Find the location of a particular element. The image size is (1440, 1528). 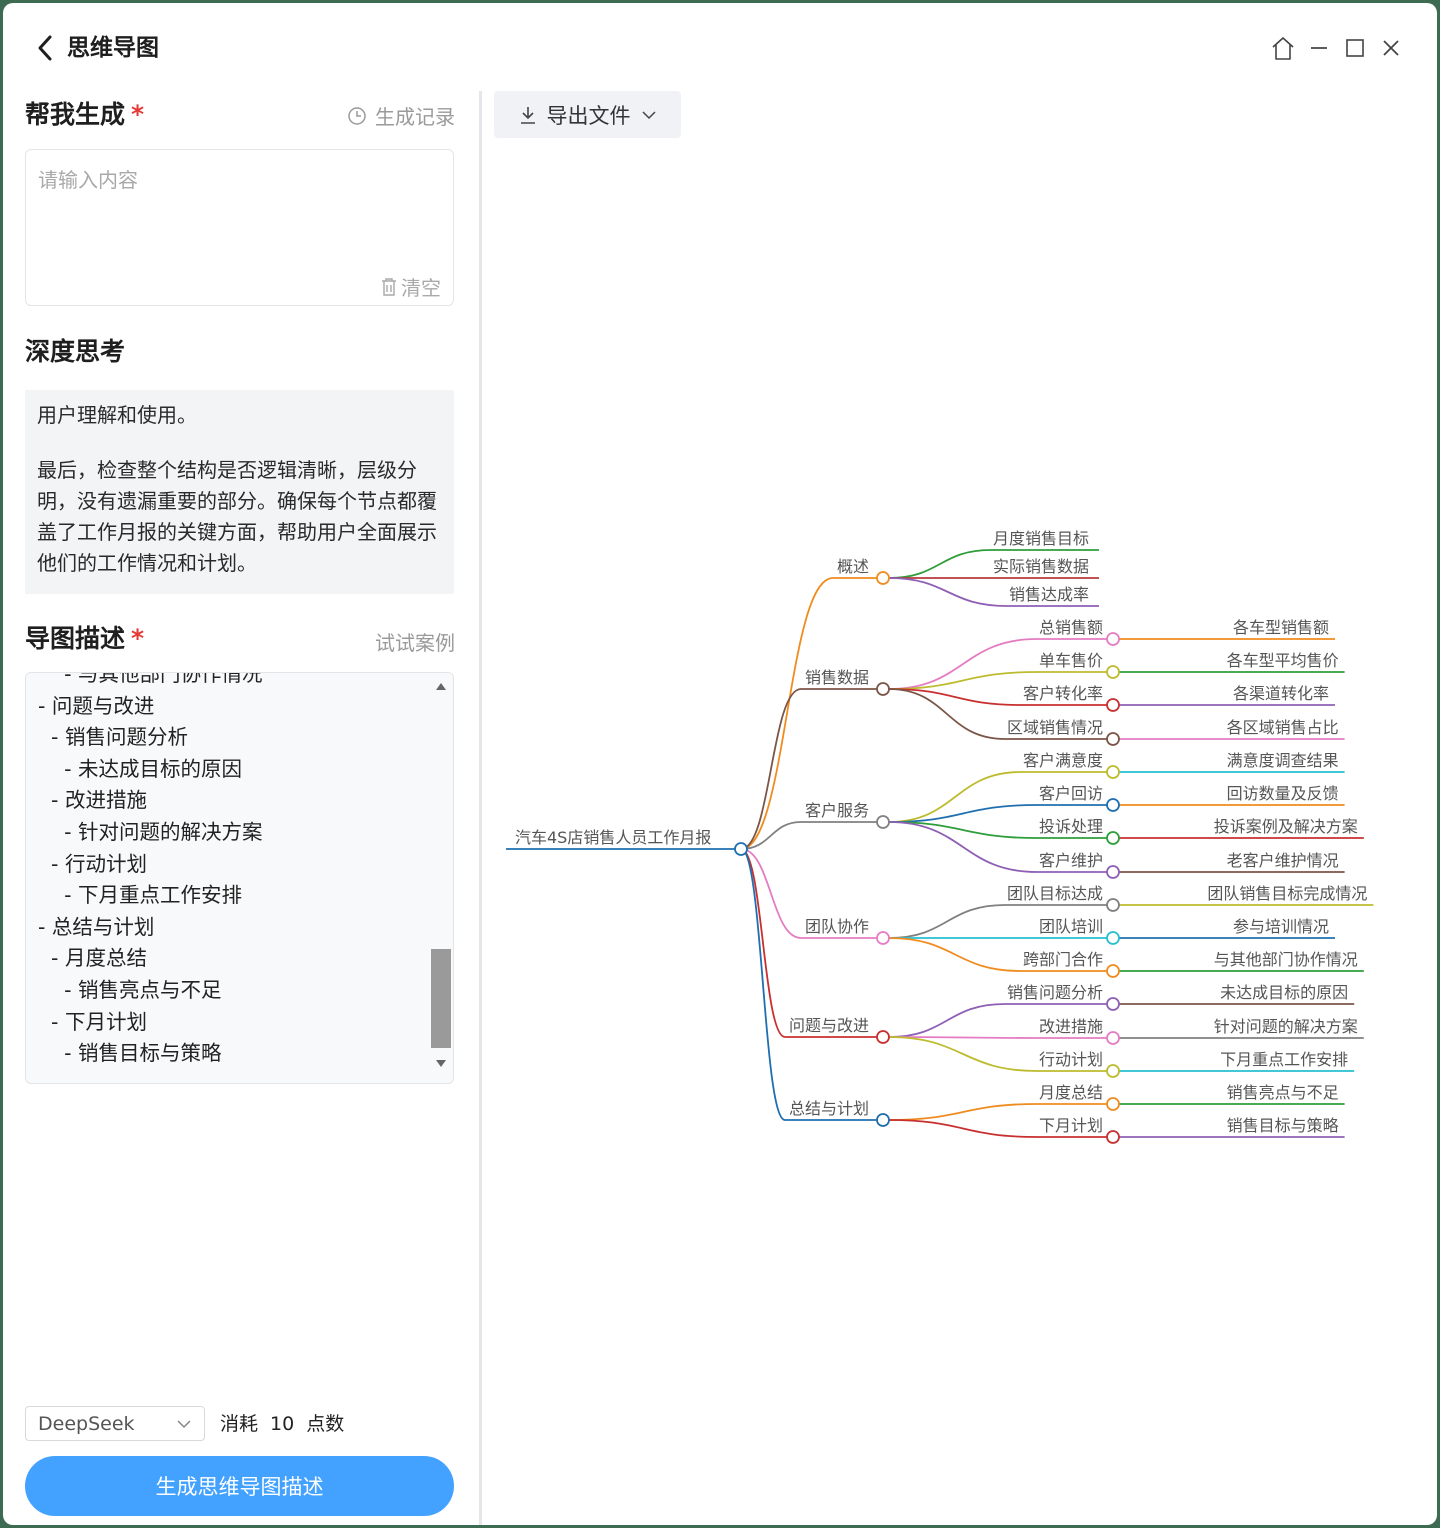

clear-label: 清空 is located at coordinates (421, 288).